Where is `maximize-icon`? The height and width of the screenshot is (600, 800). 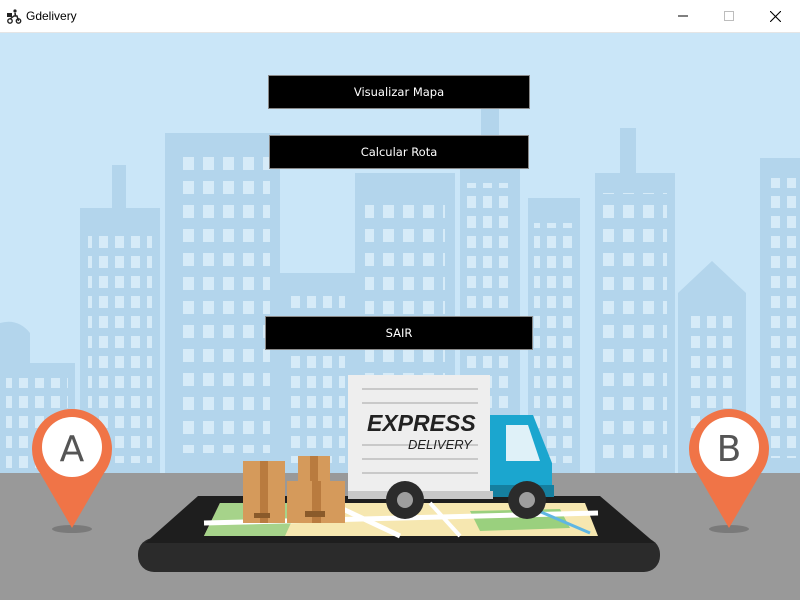 maximize-icon is located at coordinates (729, 16).